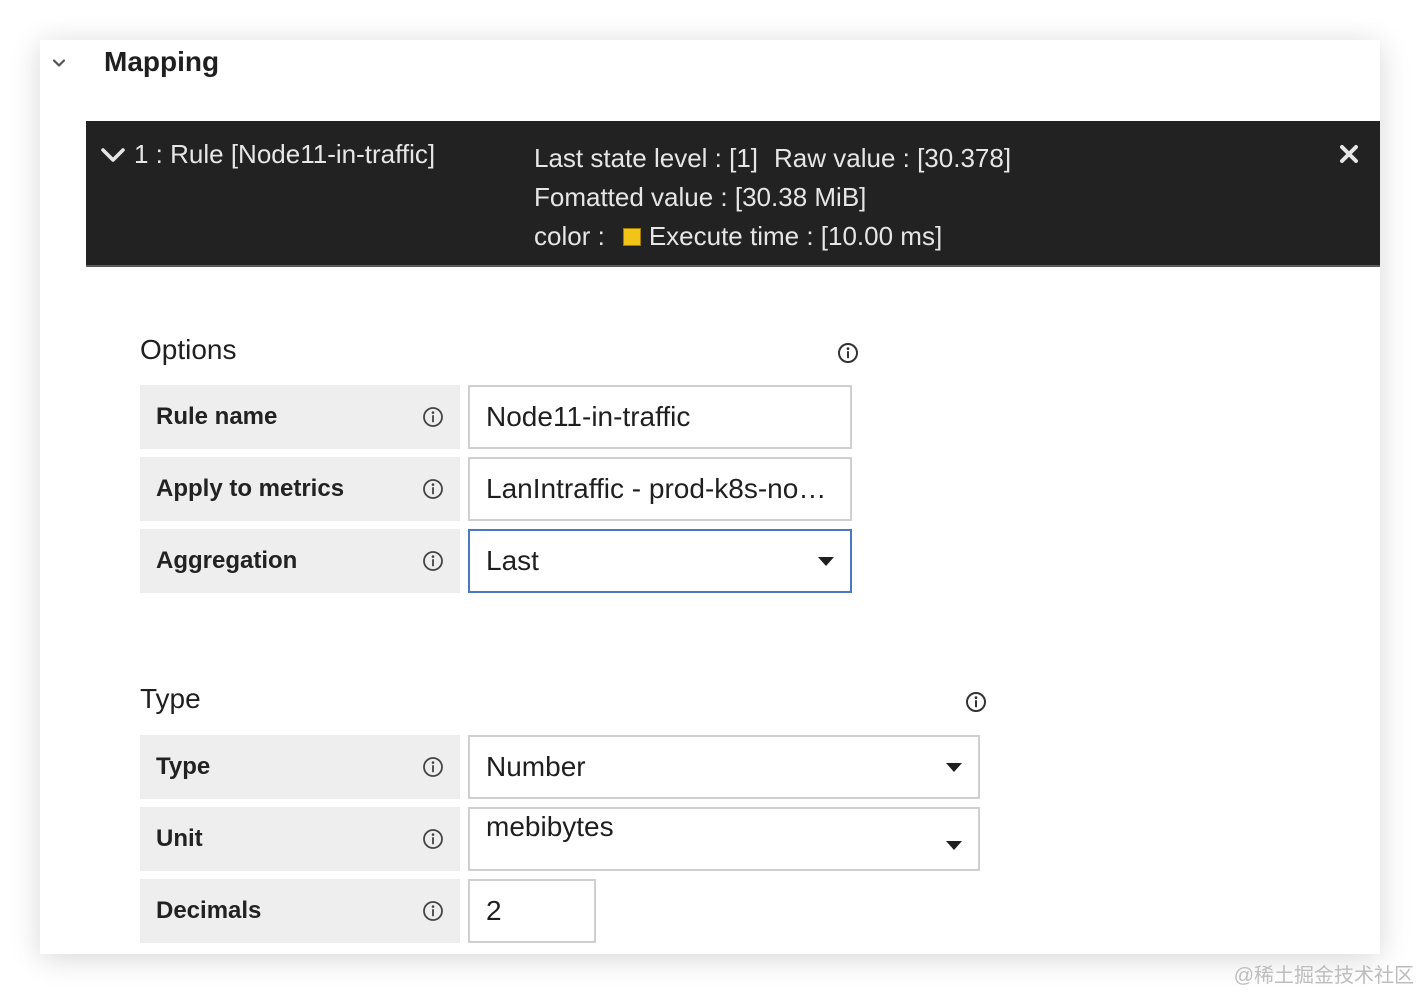 The width and height of the screenshot is (1420, 994). I want to click on unit-info-icon, so click(433, 839).